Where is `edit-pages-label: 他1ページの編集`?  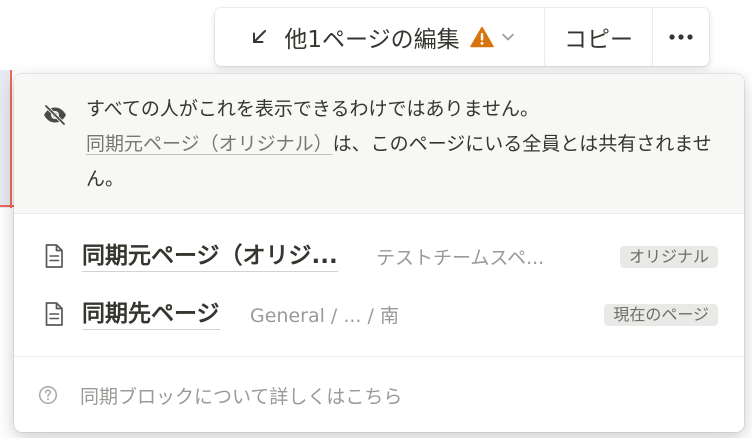 edit-pages-label: 他1ページの編集 is located at coordinates (372, 40).